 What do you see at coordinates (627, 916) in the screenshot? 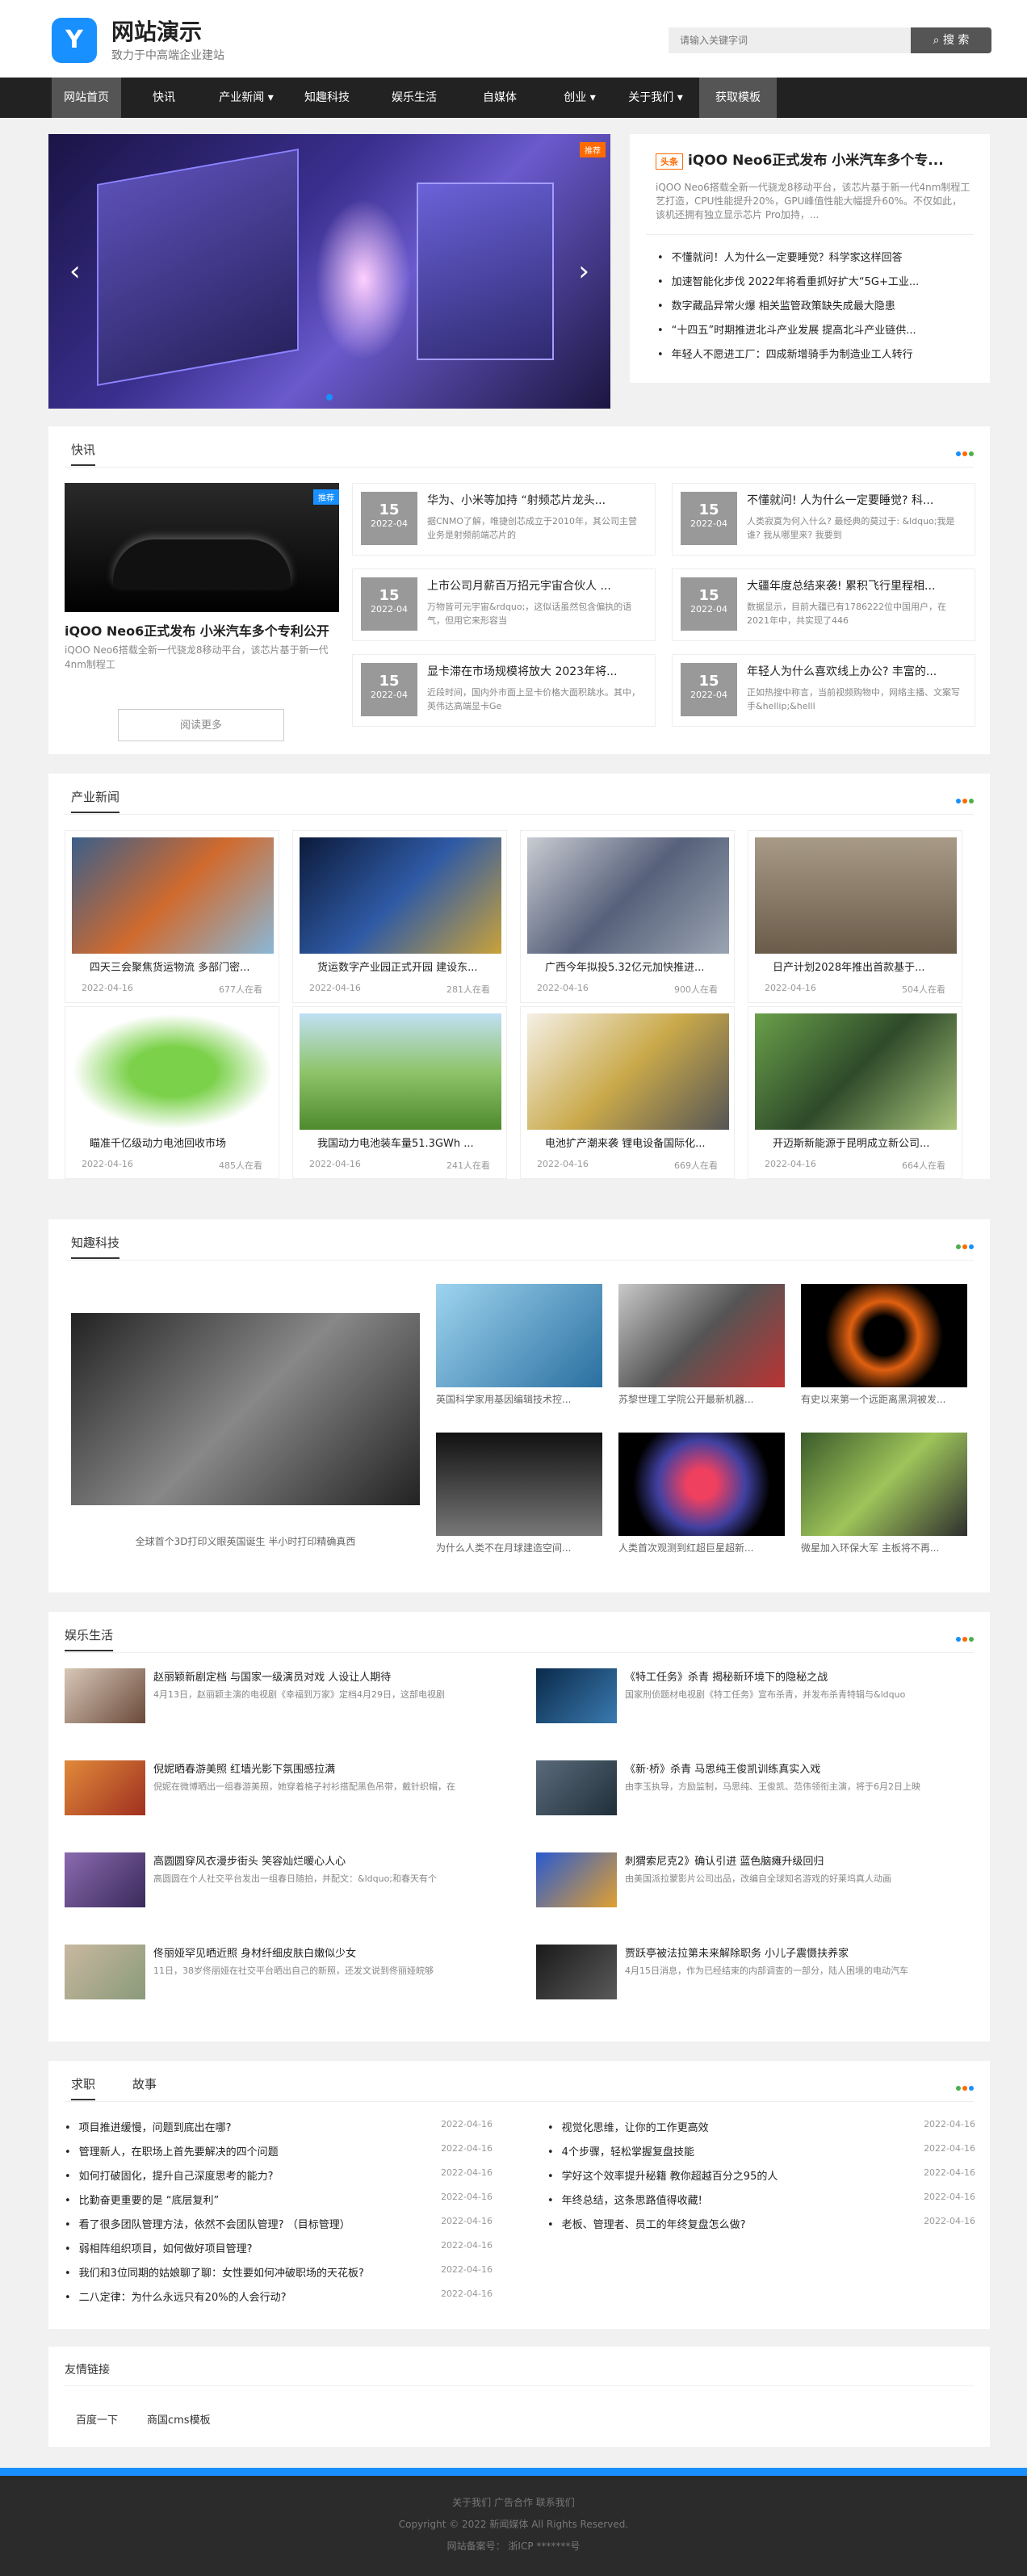
I see `news-card: 广西今年拟投5.32亿元加快推进... 2022-04-16 900人在看` at bounding box center [627, 916].